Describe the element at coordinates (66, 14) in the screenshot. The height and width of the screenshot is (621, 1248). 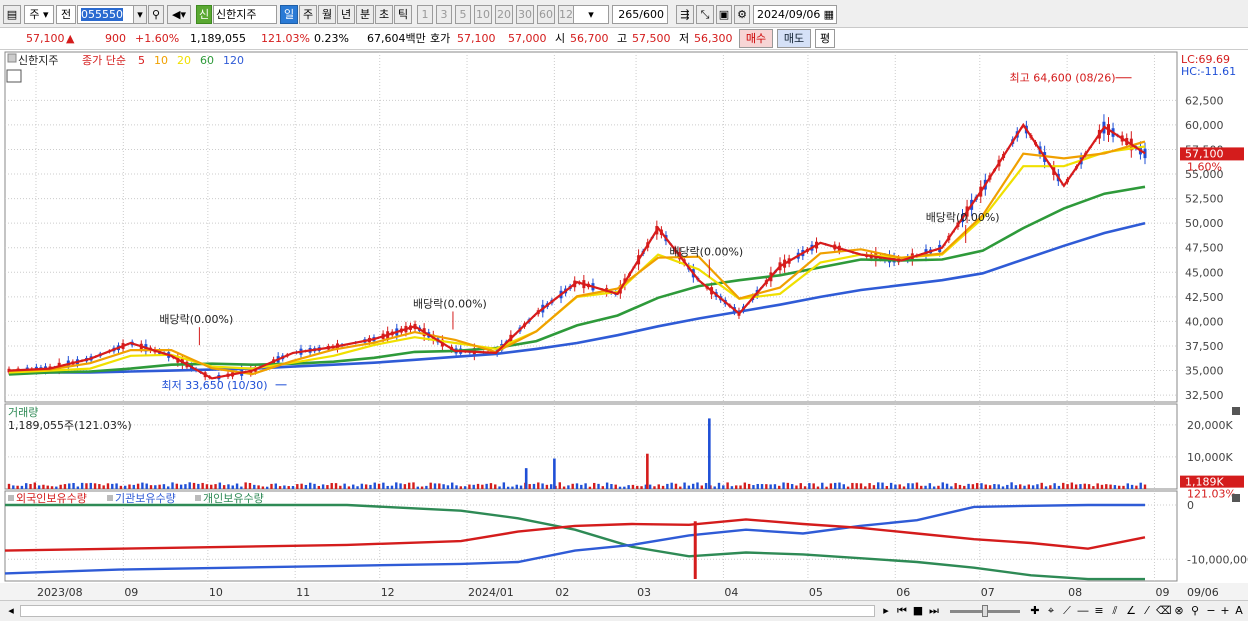
I see `prev-button: 전` at that location.